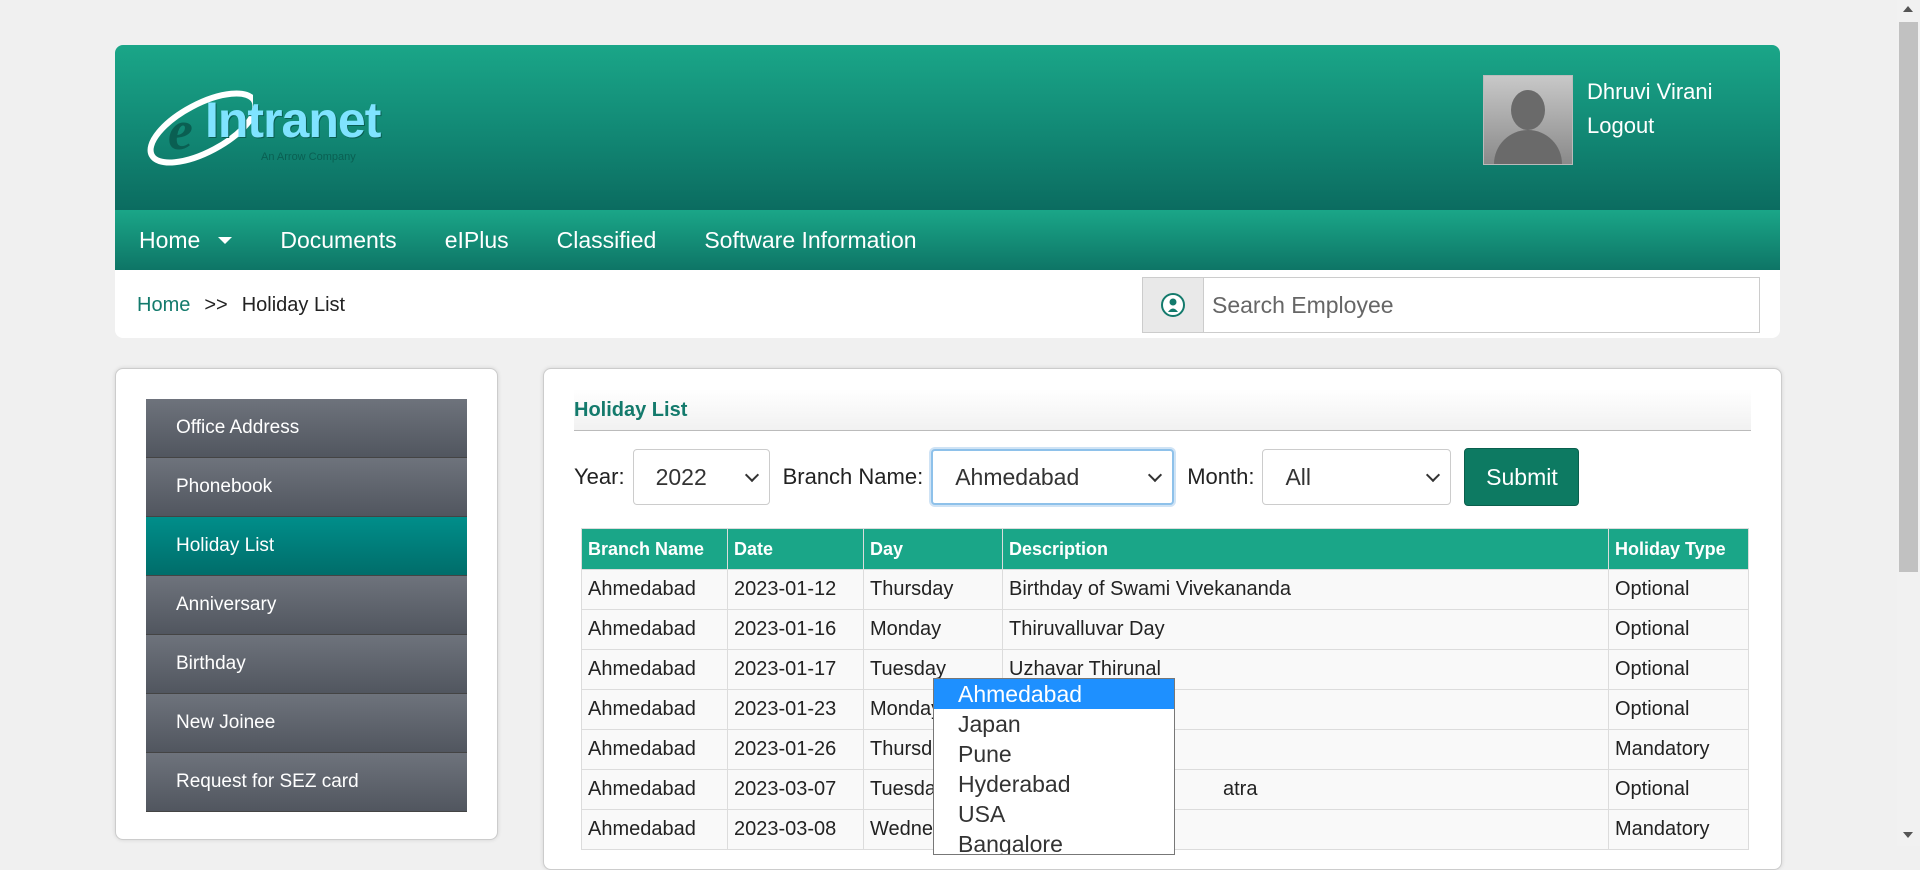 The image size is (1920, 870). What do you see at coordinates (1678, 549) in the screenshot?
I see `column-header-holiday-type: Holiday Type` at bounding box center [1678, 549].